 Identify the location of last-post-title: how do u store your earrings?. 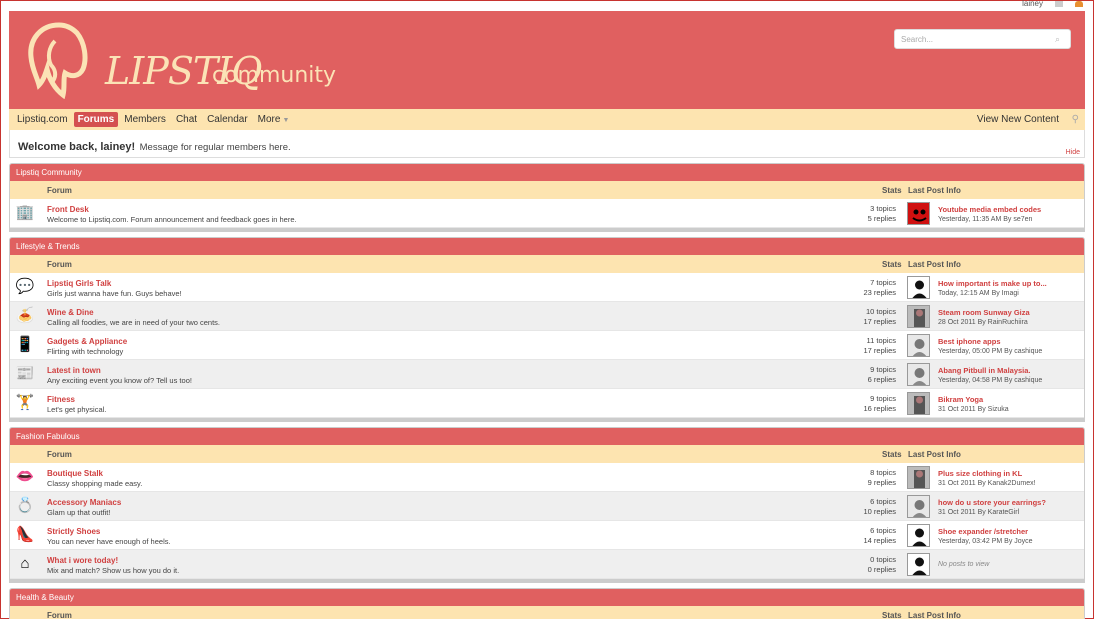
(992, 502).